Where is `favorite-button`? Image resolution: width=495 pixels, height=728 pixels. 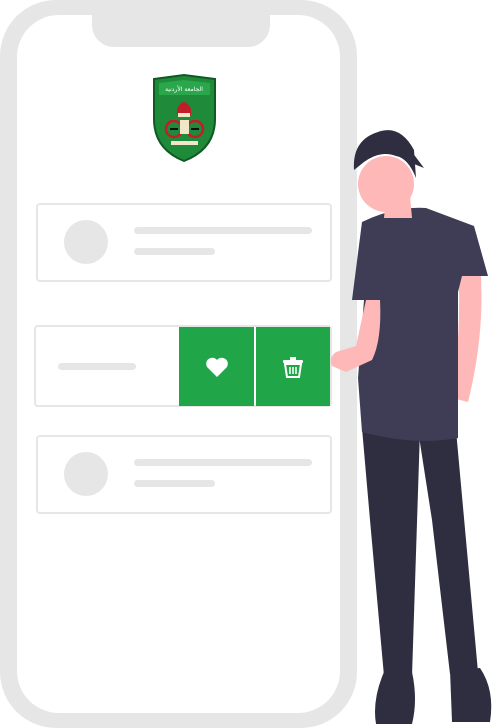 favorite-button is located at coordinates (216, 366).